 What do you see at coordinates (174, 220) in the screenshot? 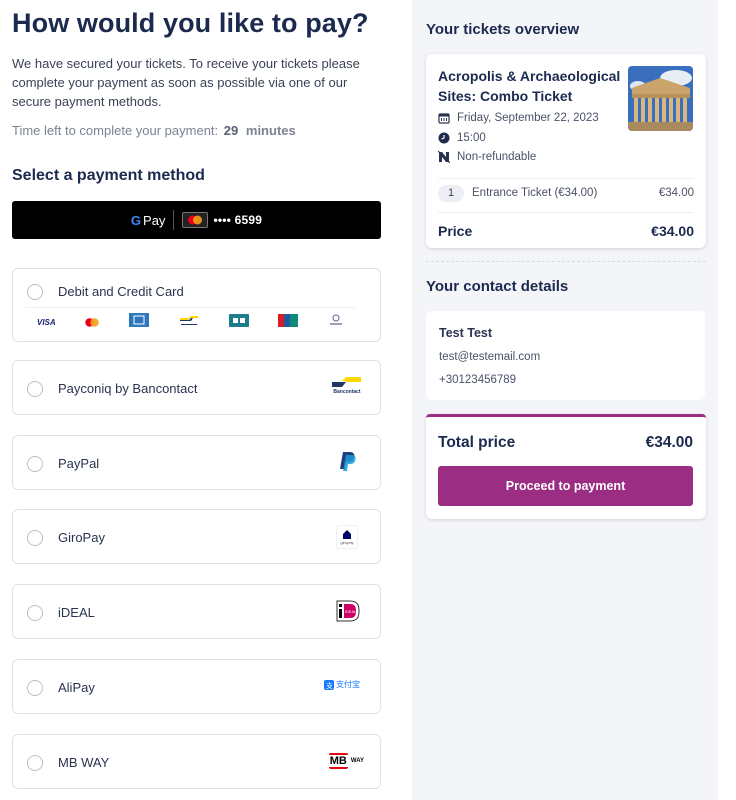
I see `gpay-divider` at bounding box center [174, 220].